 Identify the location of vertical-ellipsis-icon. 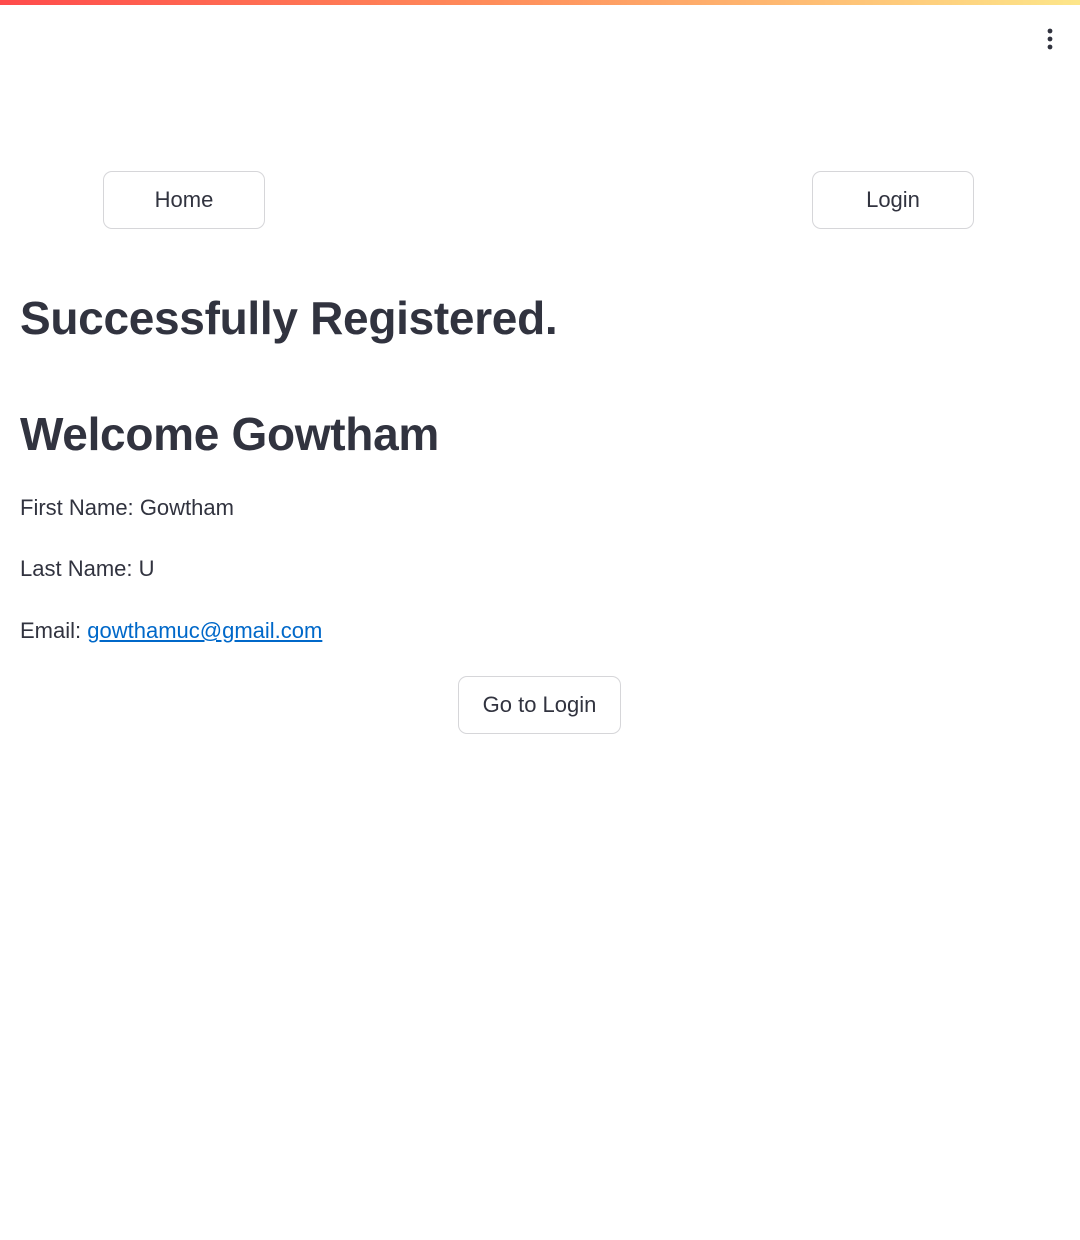
(1050, 39).